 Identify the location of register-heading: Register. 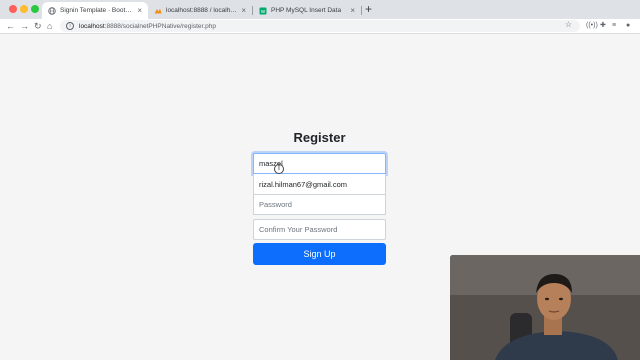
(319, 137).